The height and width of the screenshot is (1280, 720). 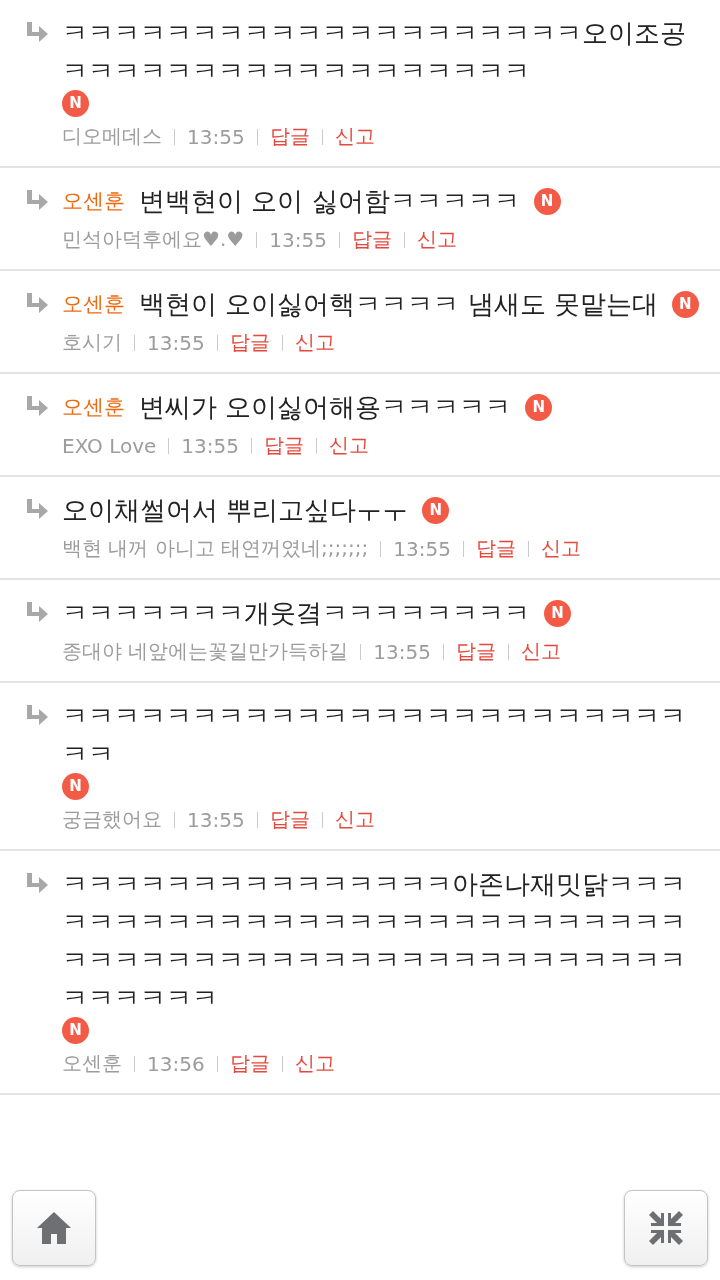 I want to click on home-button, so click(x=54, y=1228).